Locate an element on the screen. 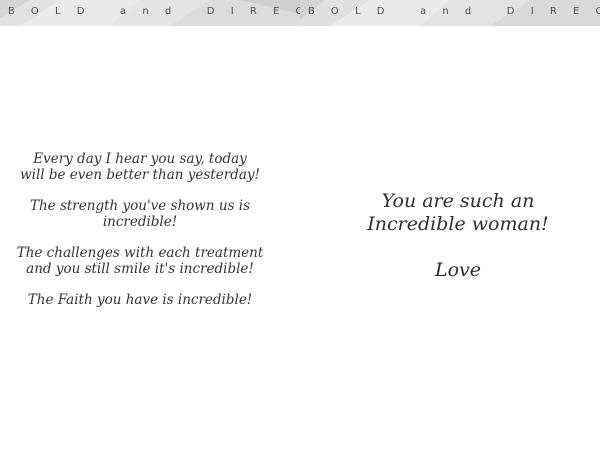  signature-text: Love is located at coordinates (458, 270).